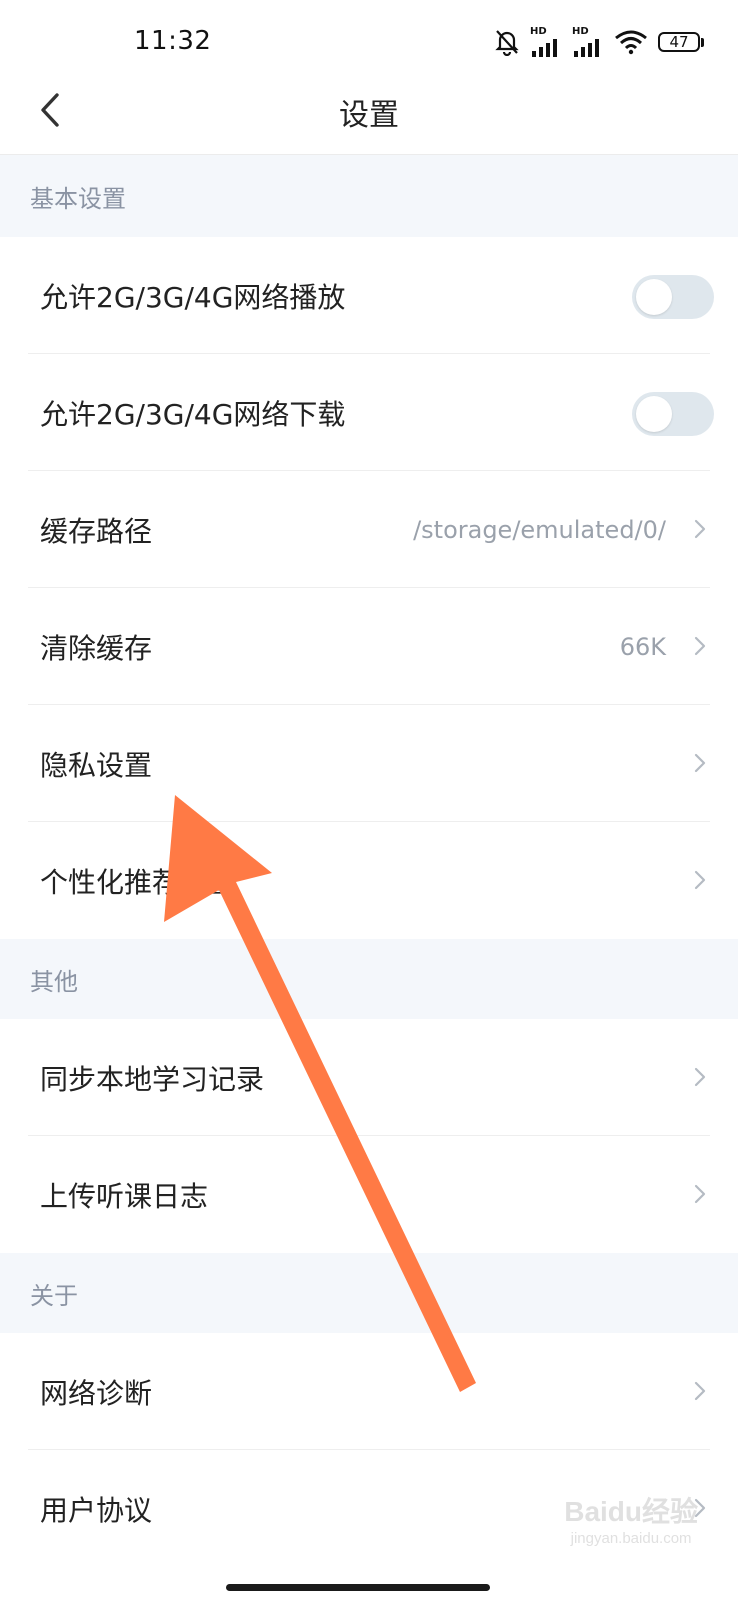  I want to click on row-label: 隐私设置, so click(96, 765).